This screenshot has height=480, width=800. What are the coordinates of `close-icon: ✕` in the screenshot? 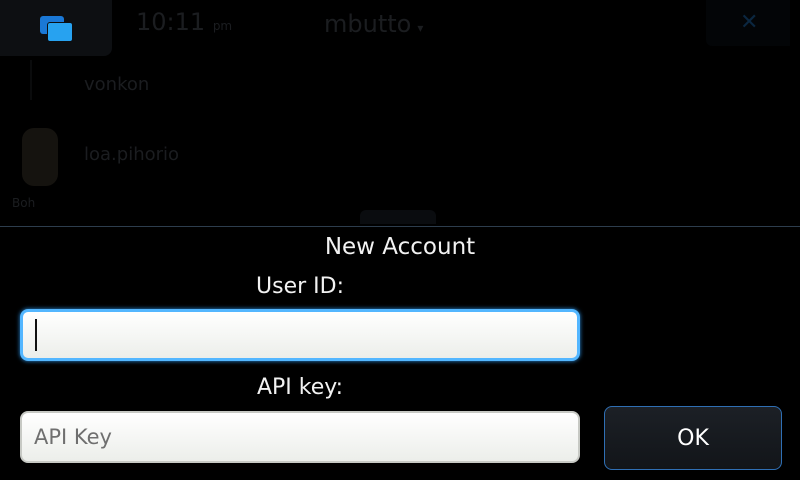 It's located at (749, 22).